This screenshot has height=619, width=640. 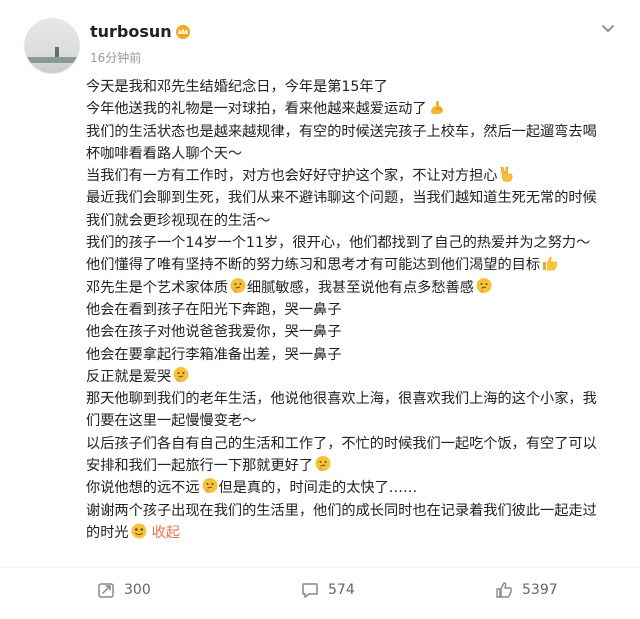 I want to click on post-line: 我们的孩子一个14岁一个11岁，很开心，他们都找到了自己的热爱并为之努力～, so click(x=338, y=243).